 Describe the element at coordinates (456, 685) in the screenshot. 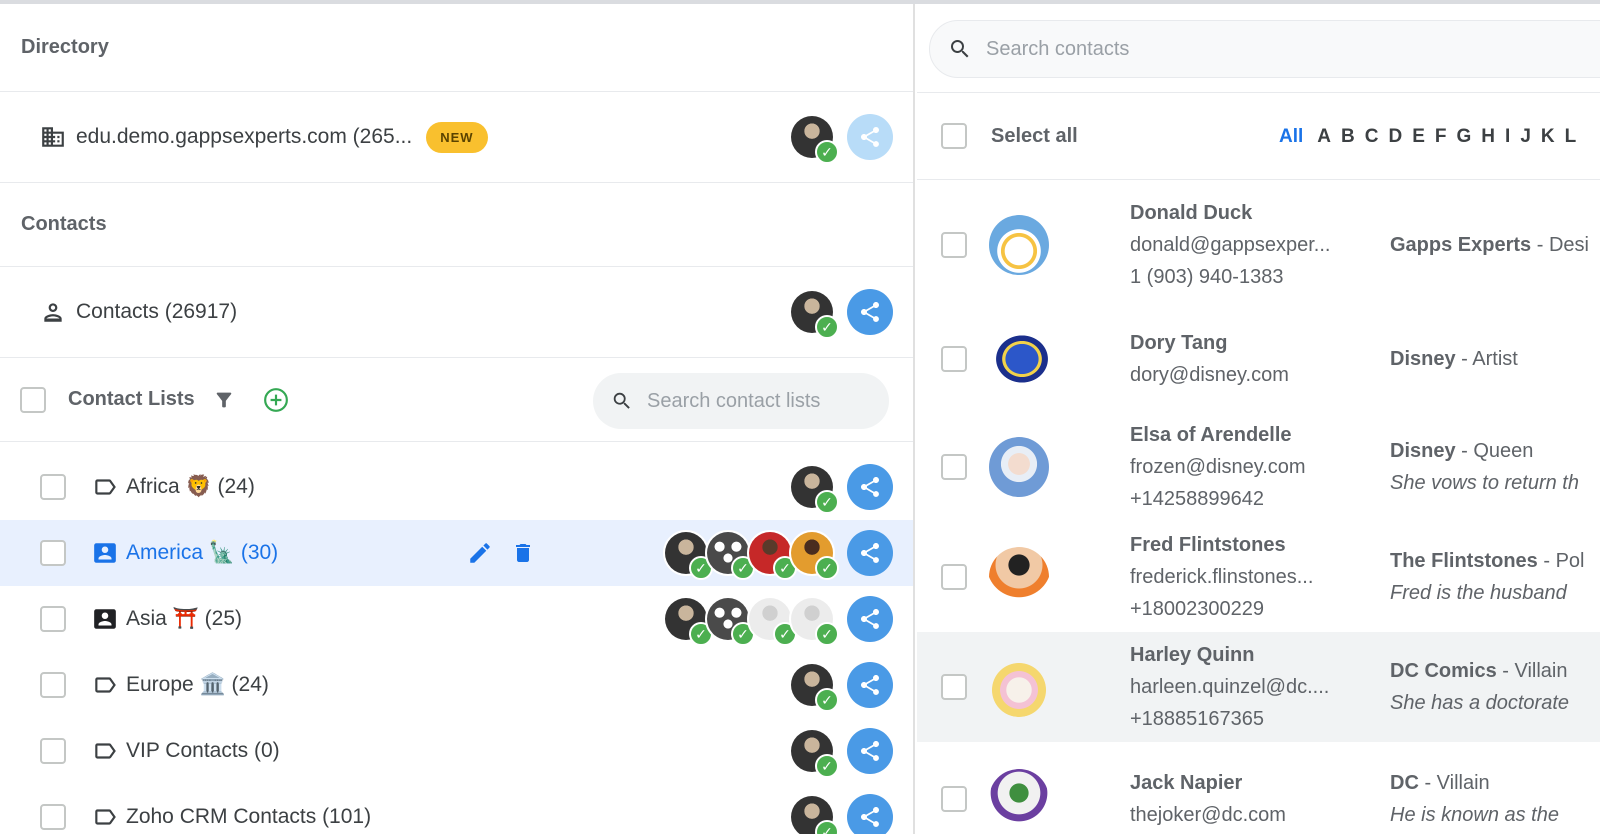

I see `list-item: Europe 🏛️ (24) ✓` at that location.